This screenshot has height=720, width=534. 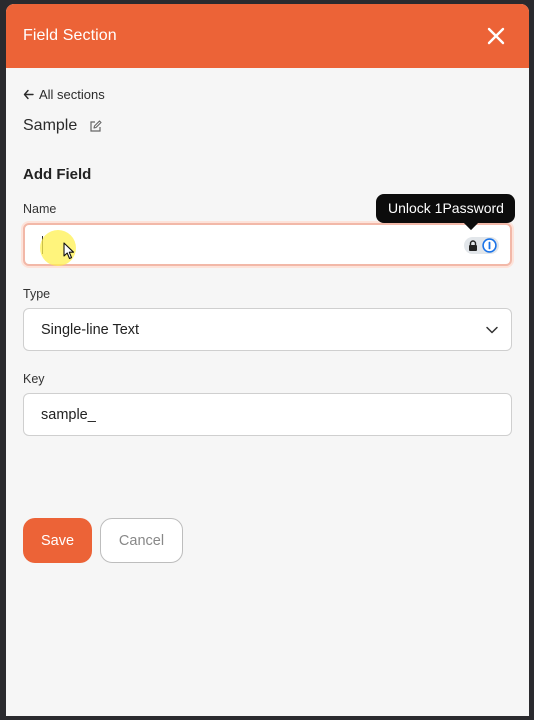 What do you see at coordinates (72, 94) in the screenshot?
I see `all-sections-label: All sections` at bounding box center [72, 94].